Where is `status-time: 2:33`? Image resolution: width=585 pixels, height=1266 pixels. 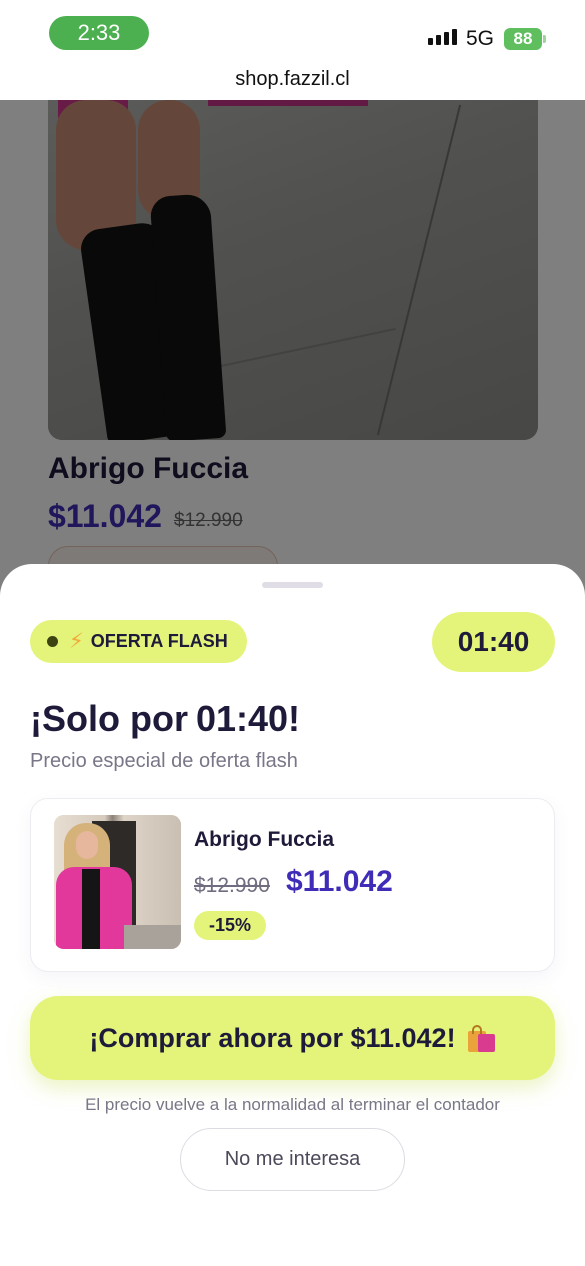 status-time: 2:33 is located at coordinates (99, 33).